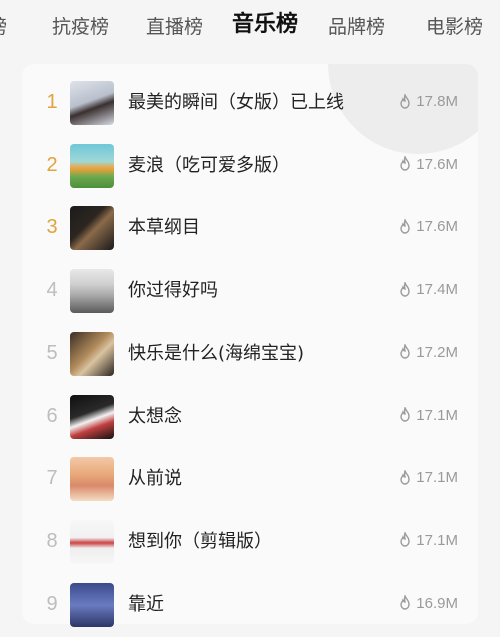 The image size is (500, 637). Describe the element at coordinates (356, 27) in the screenshot. I see `tab-brand: 品牌榜` at that location.